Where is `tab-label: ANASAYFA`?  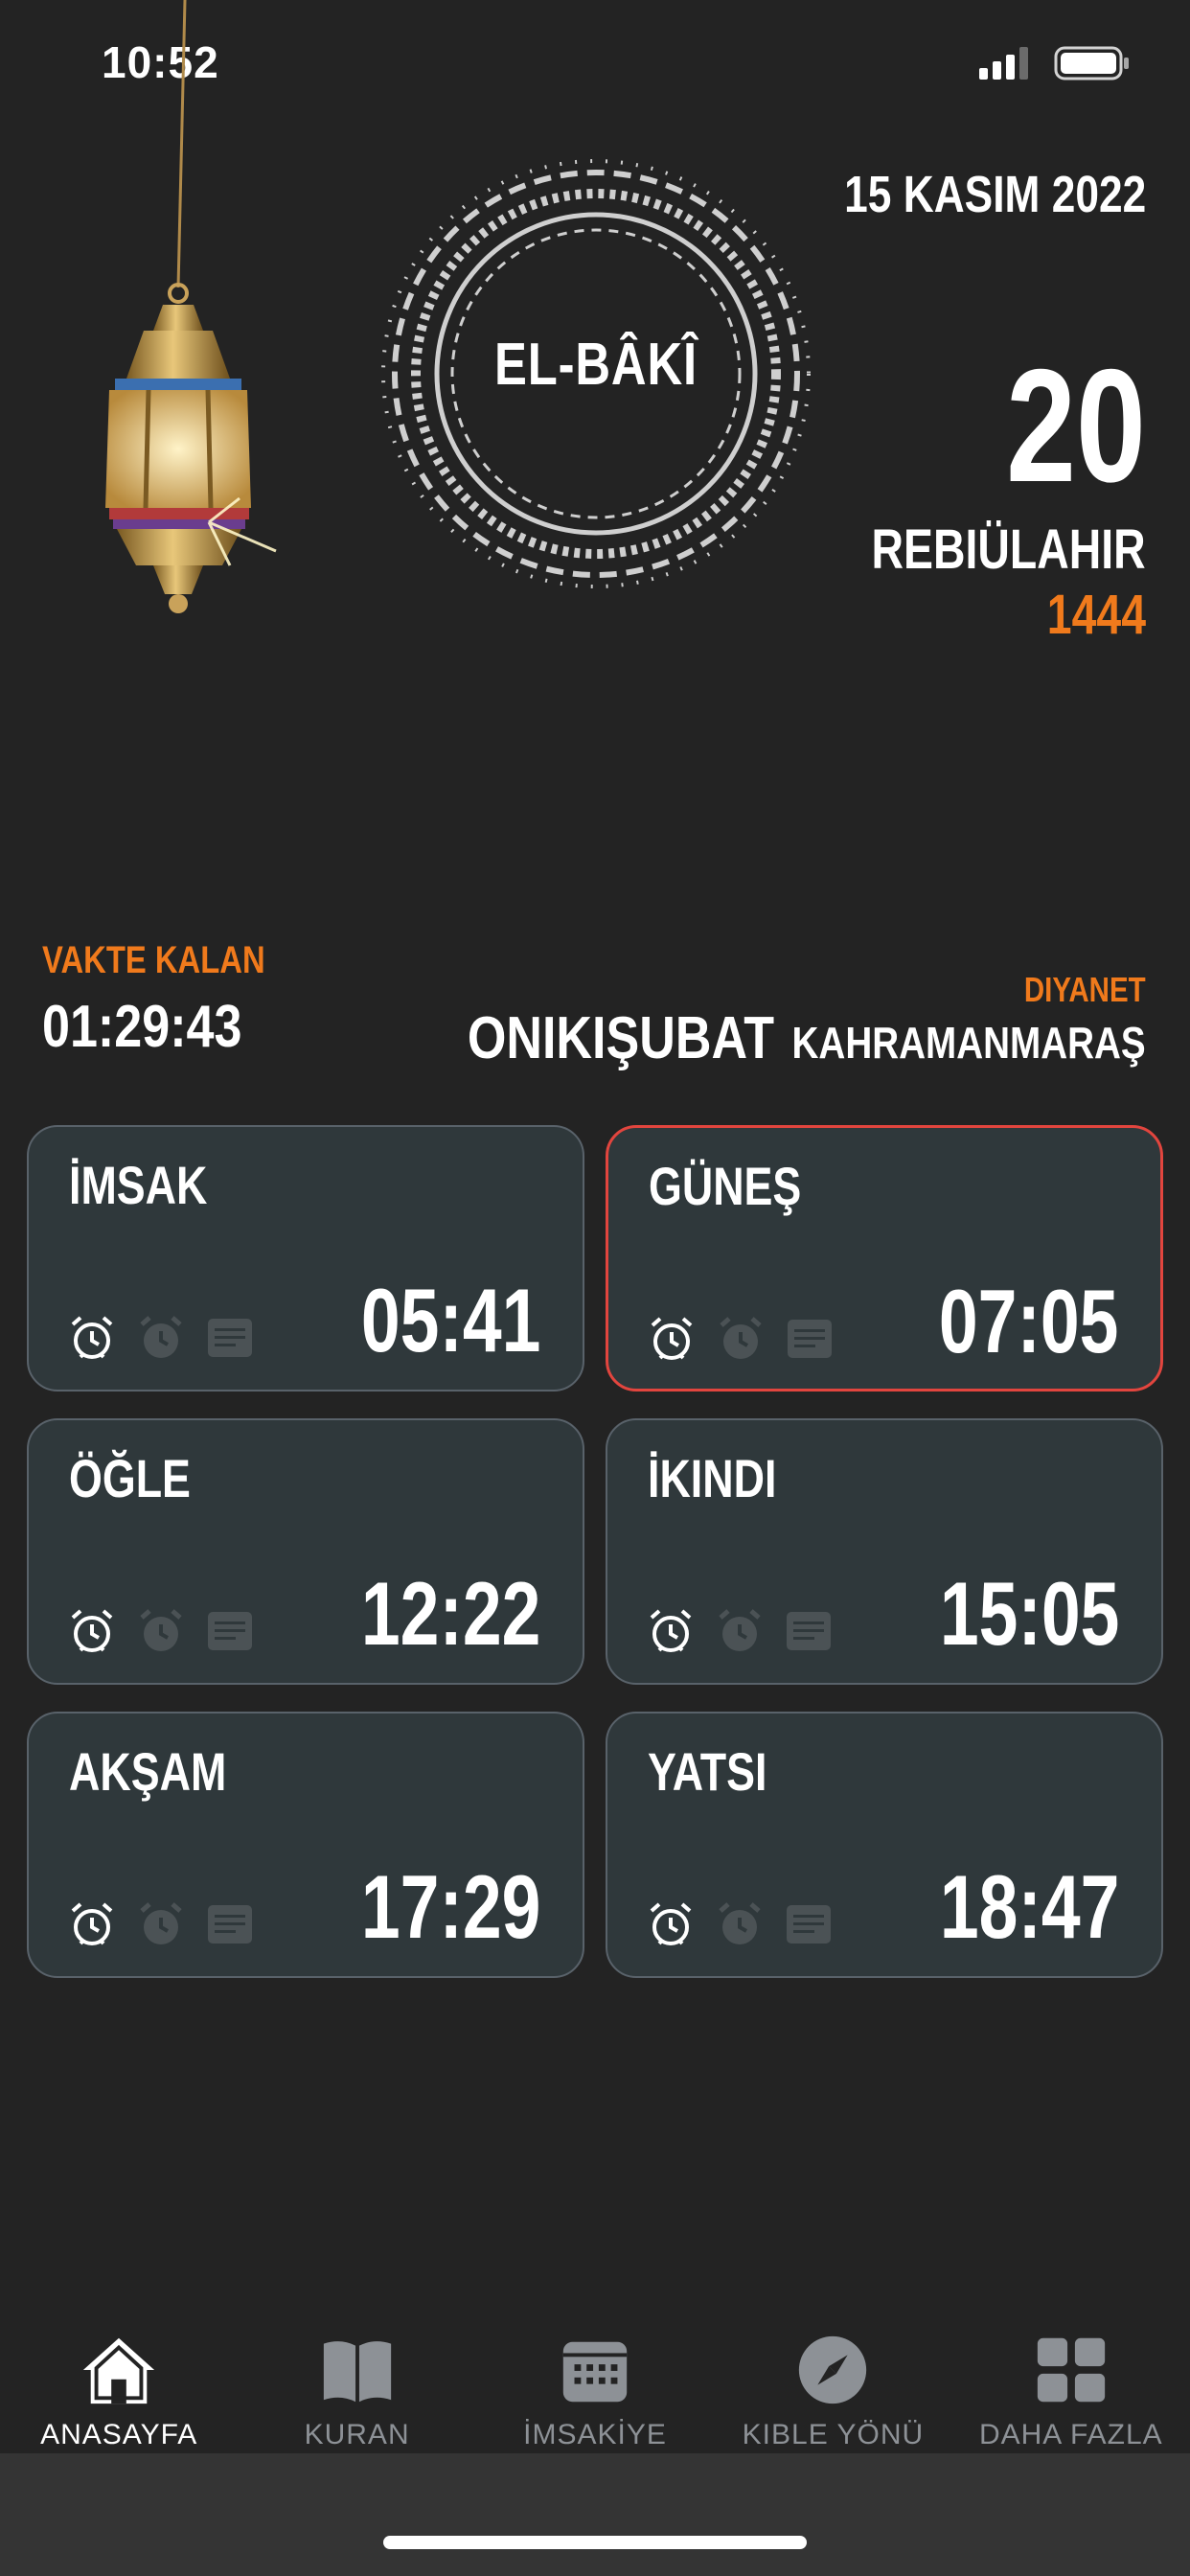
tab-label: ANASAYFA is located at coordinates (119, 2434).